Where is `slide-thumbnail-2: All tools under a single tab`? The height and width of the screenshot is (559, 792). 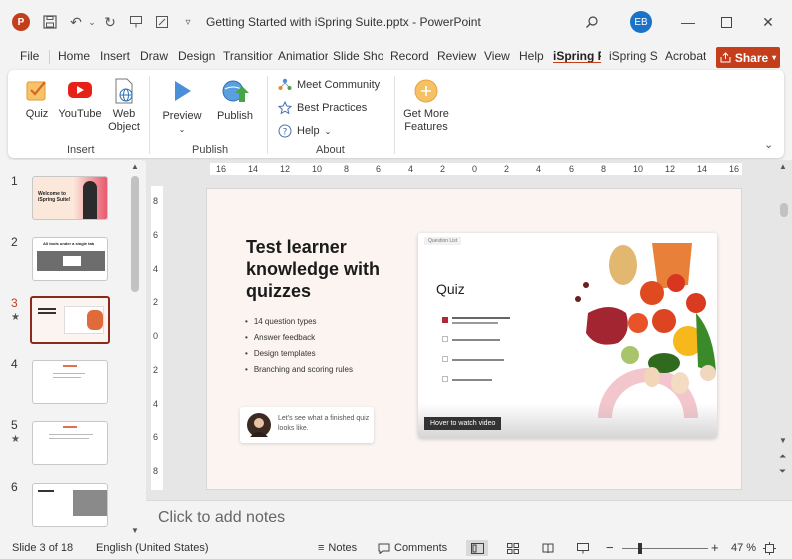 slide-thumbnail-2: All tools under a single tab is located at coordinates (70, 259).